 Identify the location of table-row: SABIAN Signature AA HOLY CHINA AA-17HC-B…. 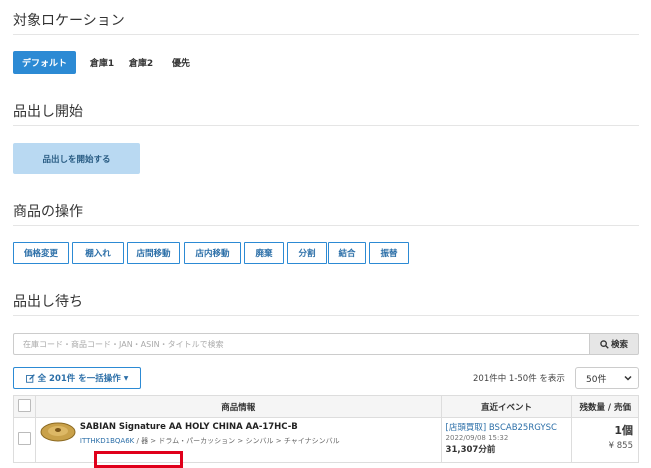
(326, 442).